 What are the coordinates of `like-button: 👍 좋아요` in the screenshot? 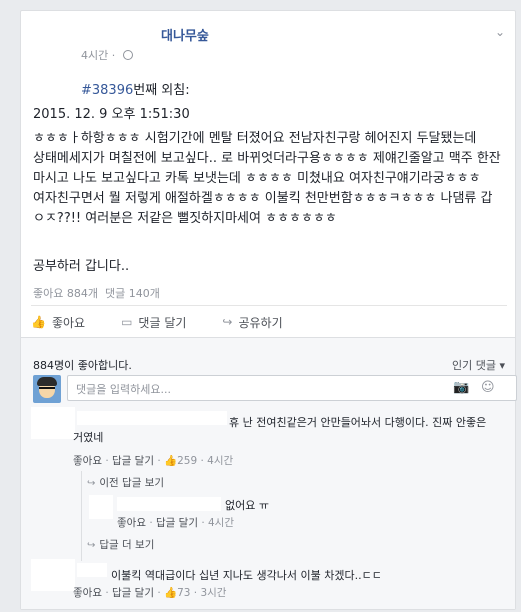 It's located at (58, 322).